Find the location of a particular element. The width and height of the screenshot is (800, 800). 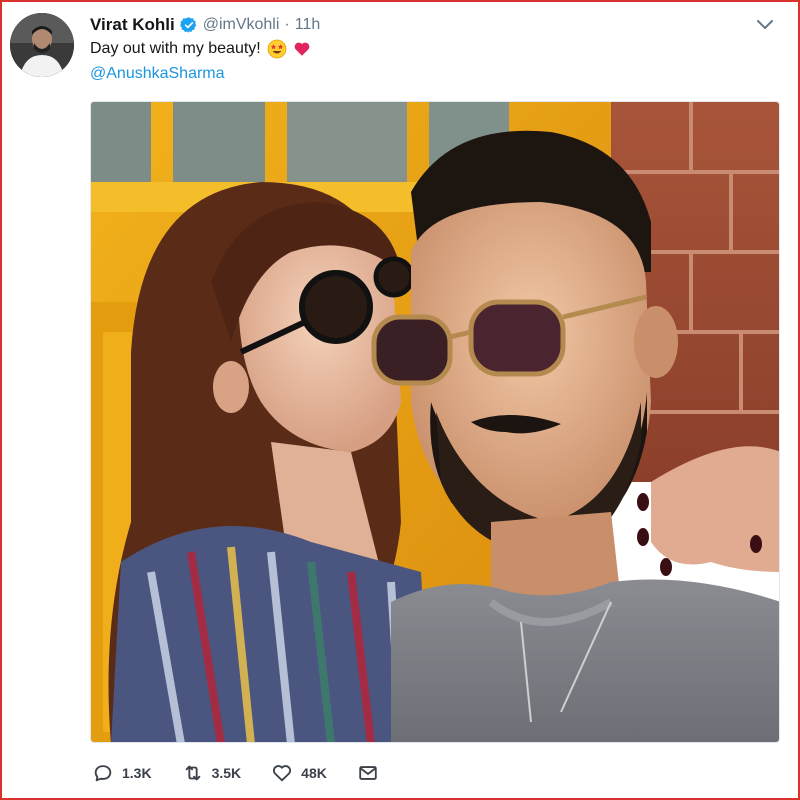

tweet-header: Virat Kohli @imVkohli · 11h is located at coordinates (205, 25).